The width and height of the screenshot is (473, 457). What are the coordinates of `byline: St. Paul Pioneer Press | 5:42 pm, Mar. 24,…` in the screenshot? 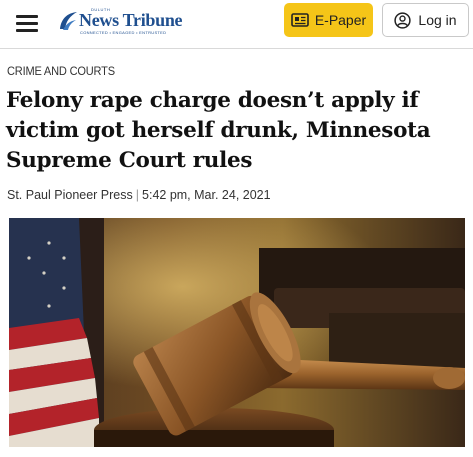 It's located at (139, 195).